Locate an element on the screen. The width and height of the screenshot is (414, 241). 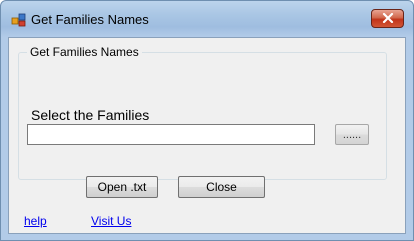
close-icon is located at coordinates (388, 19).